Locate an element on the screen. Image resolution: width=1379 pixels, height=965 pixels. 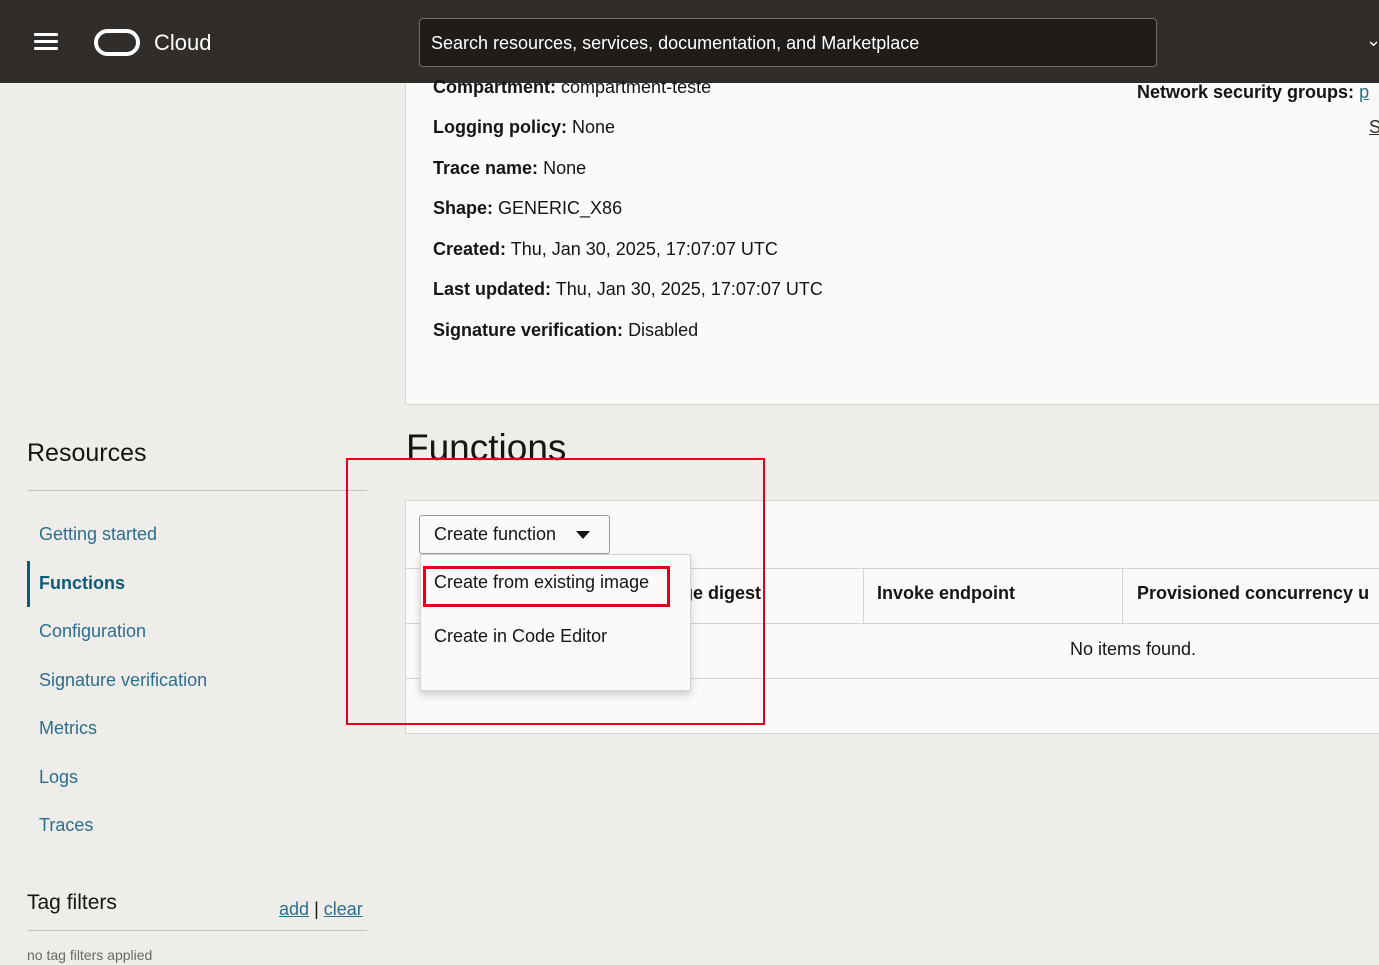
sidebar-item-configuration: Configuration is located at coordinates (92, 631).